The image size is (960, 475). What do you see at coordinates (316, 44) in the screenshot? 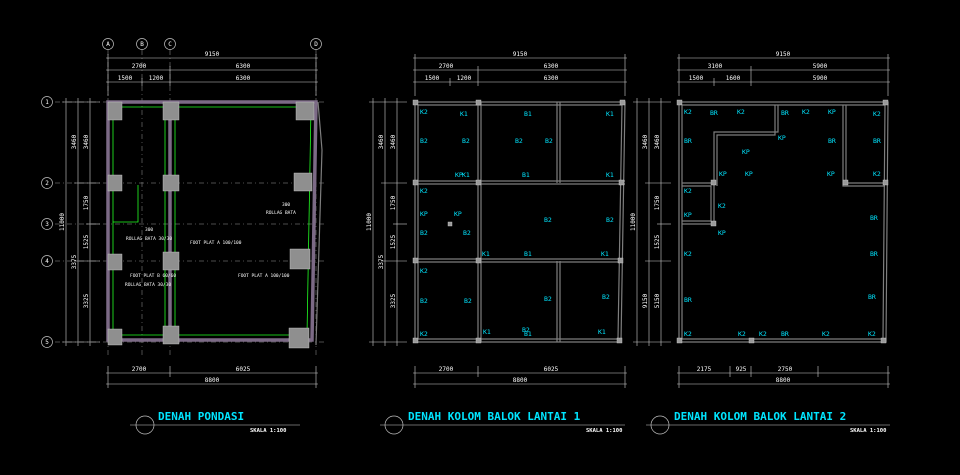
I see `grid-label: D` at bounding box center [316, 44].